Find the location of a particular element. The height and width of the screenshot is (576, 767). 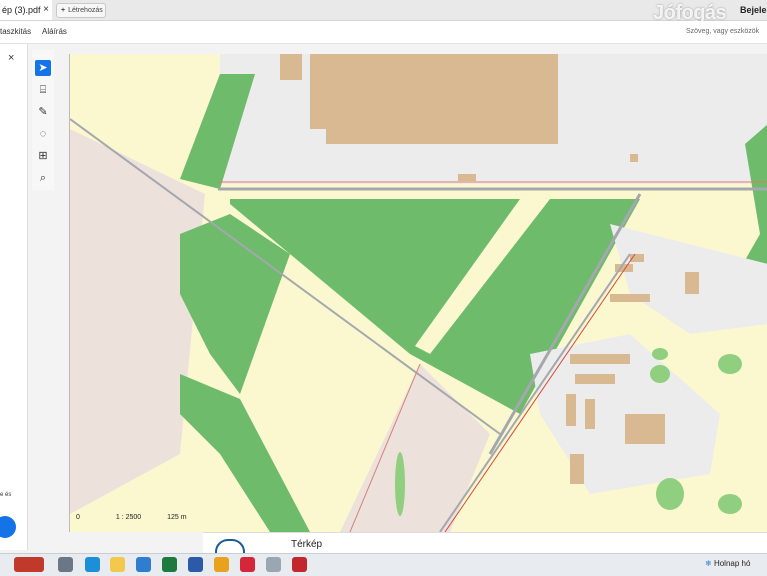

menu-item-sign: Aláírás is located at coordinates (54, 31).